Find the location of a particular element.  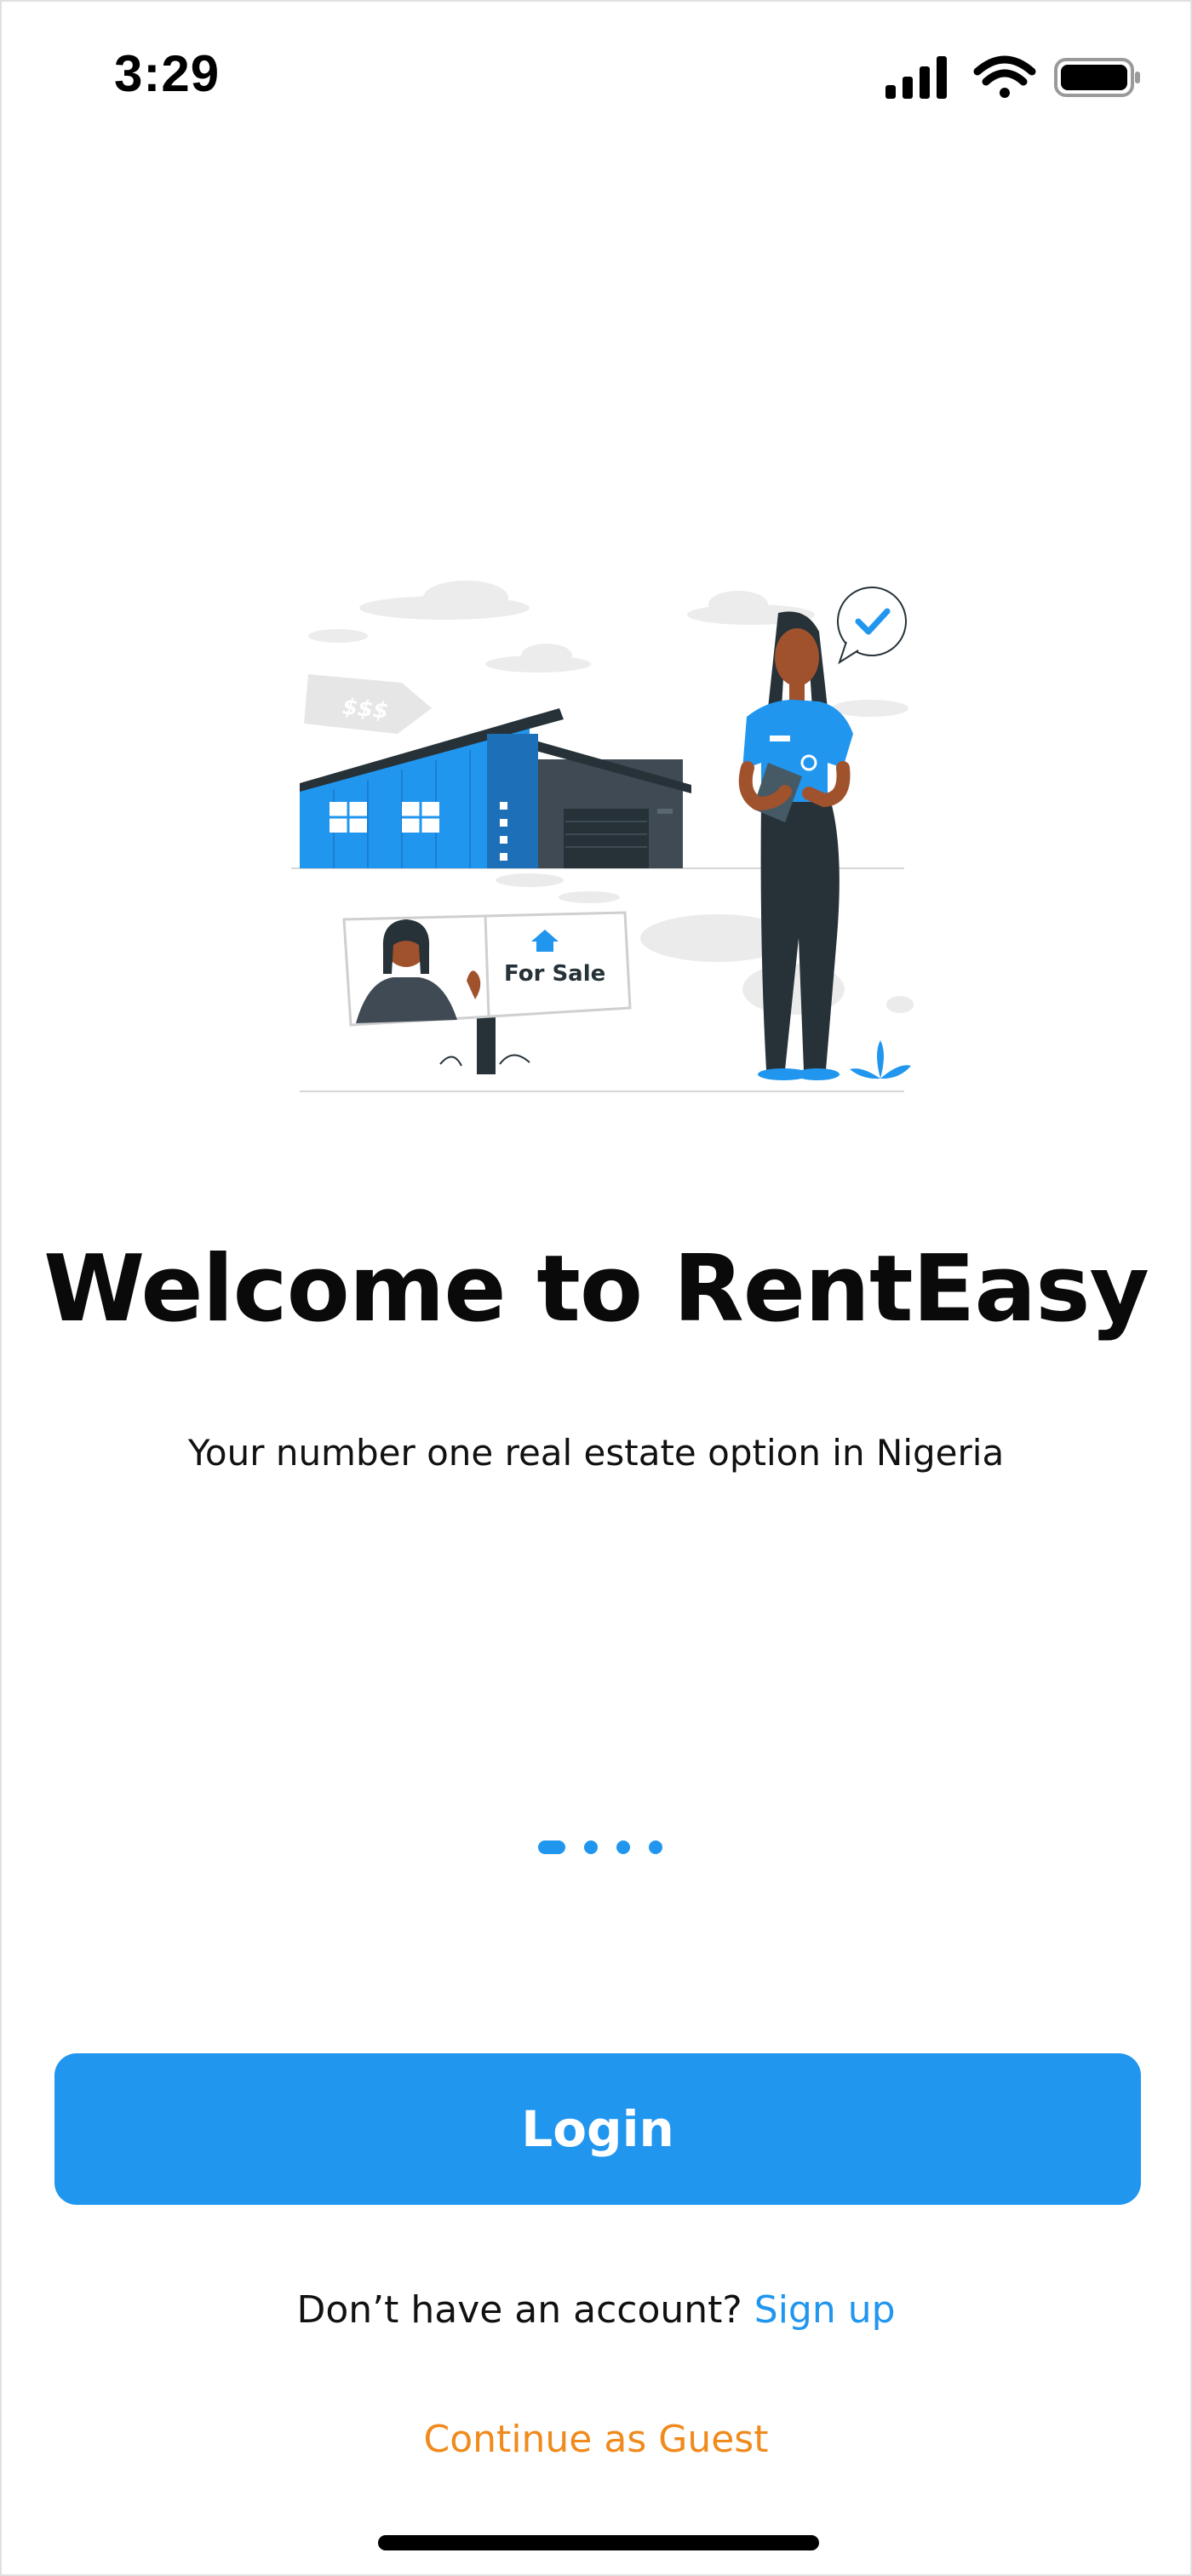

signup-prompt-row: Don’t have an account? Sign up is located at coordinates (596, 2310).